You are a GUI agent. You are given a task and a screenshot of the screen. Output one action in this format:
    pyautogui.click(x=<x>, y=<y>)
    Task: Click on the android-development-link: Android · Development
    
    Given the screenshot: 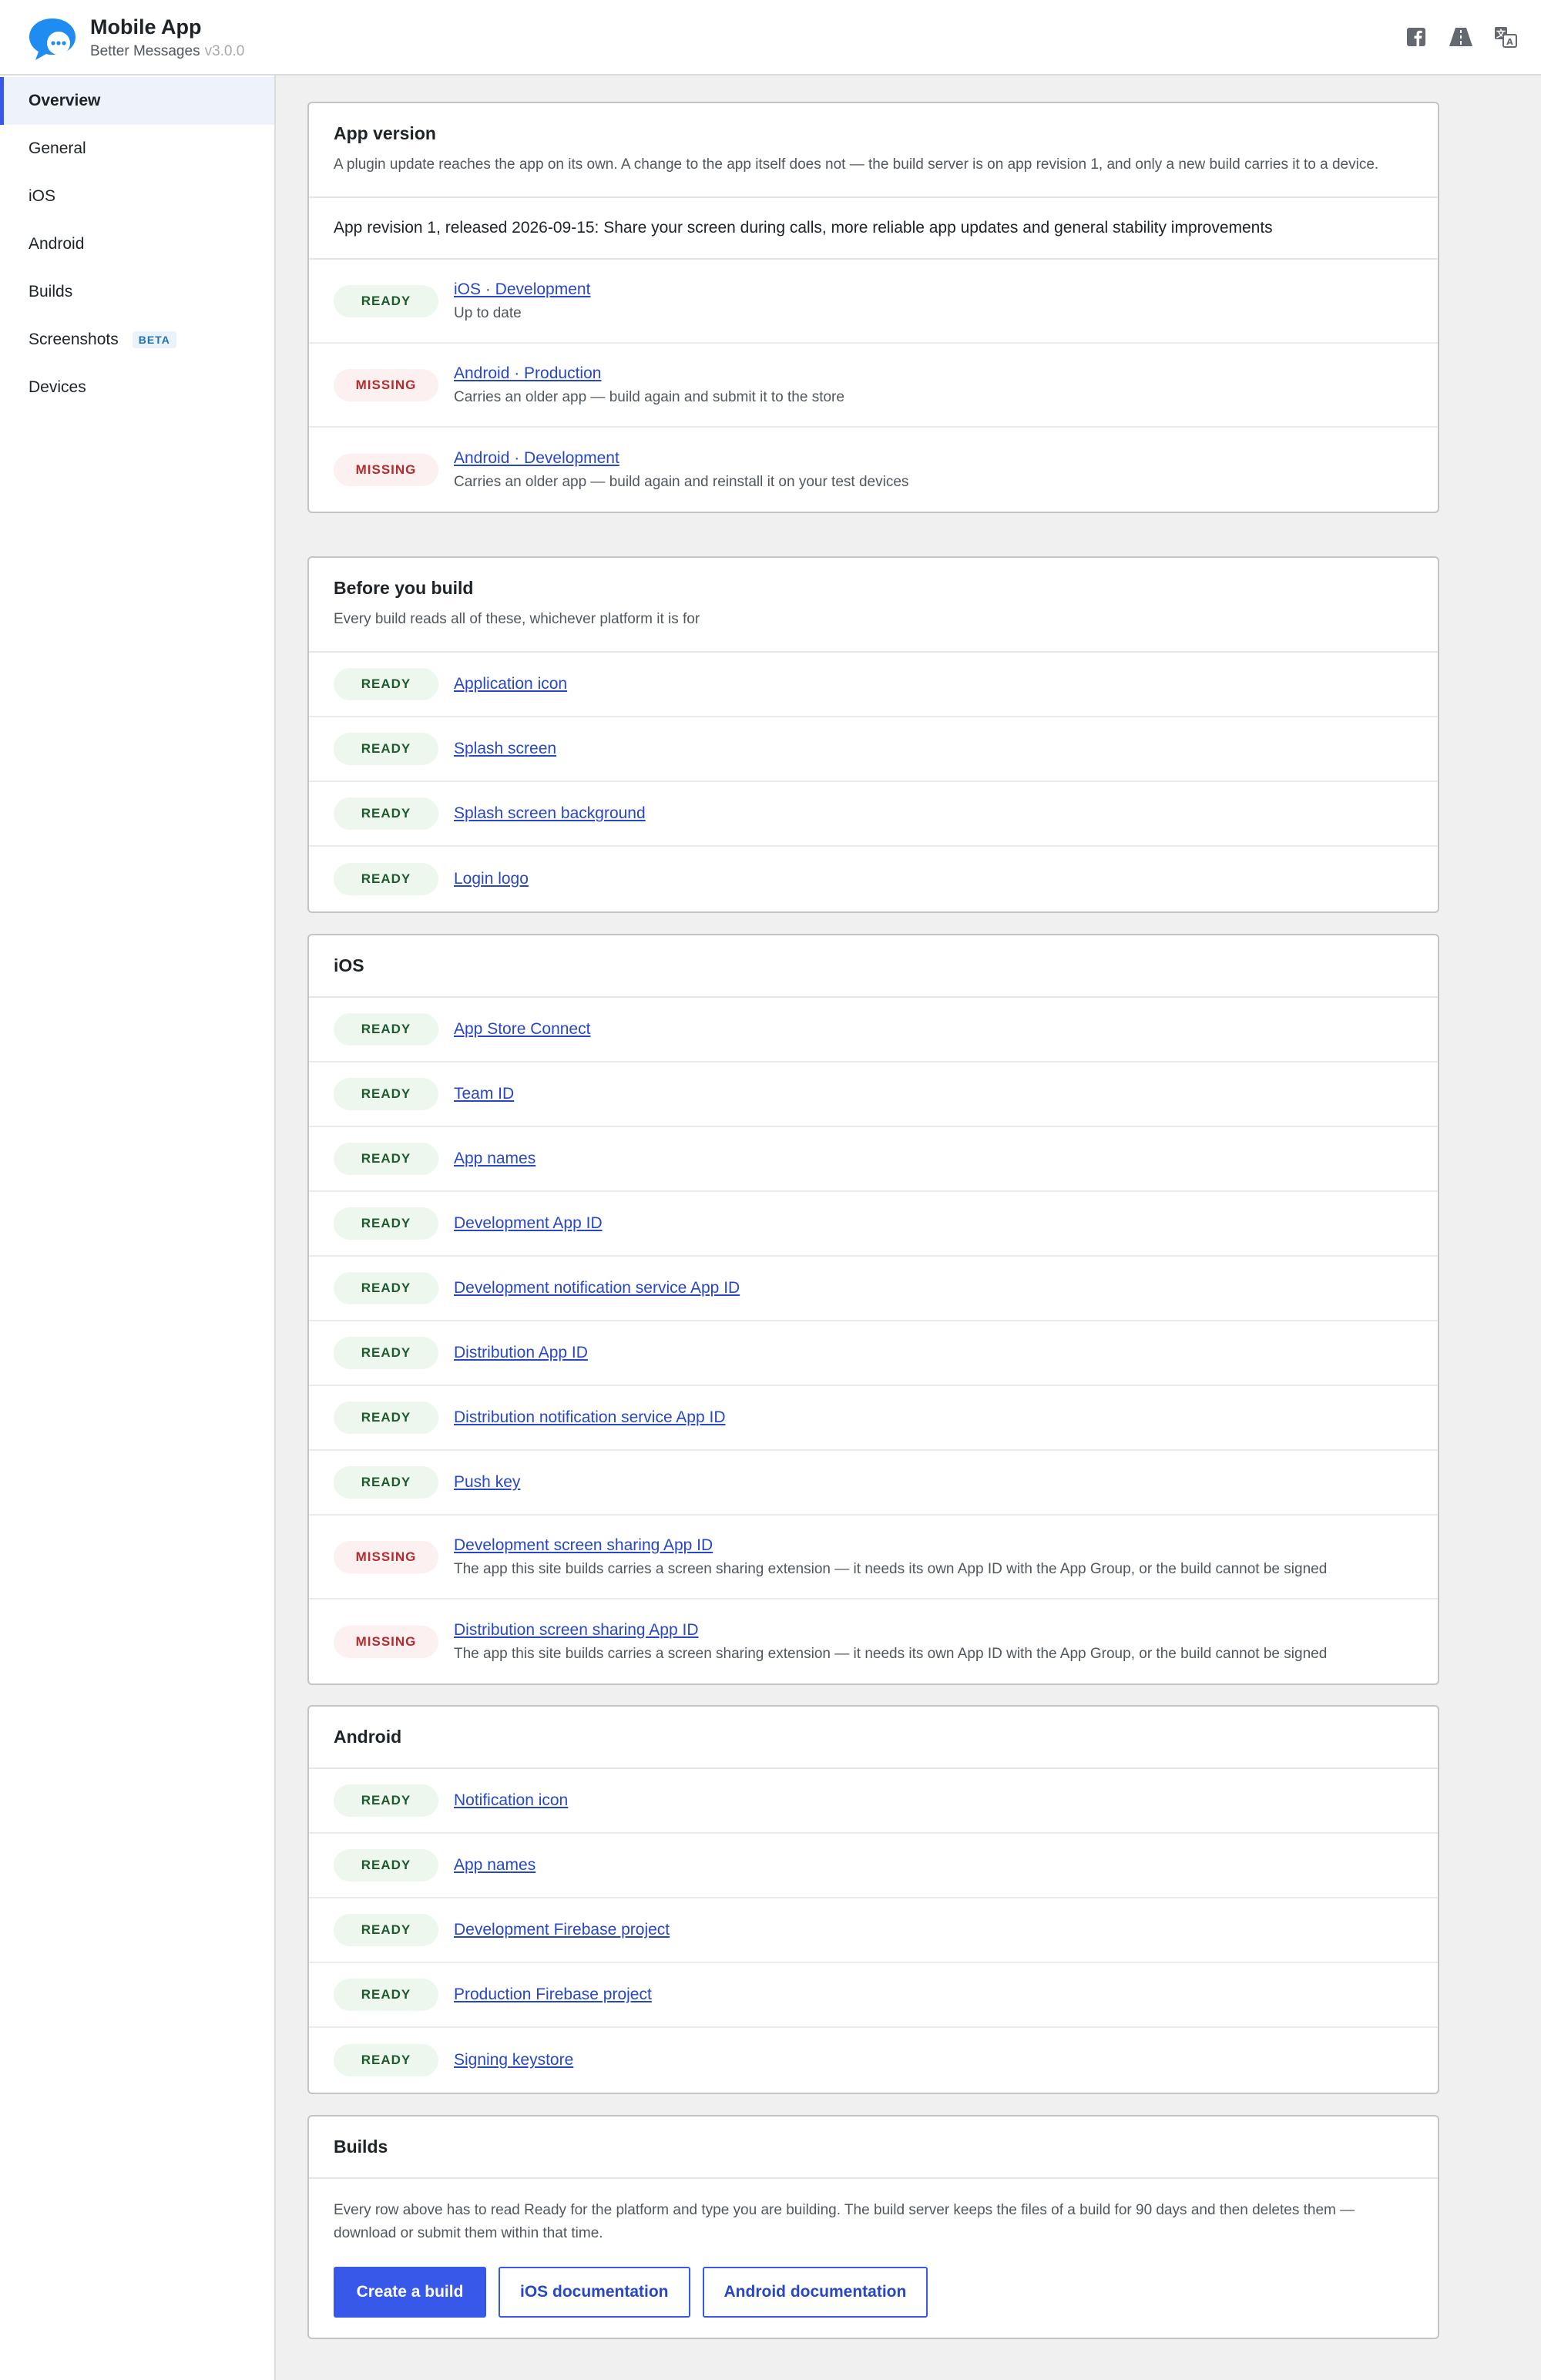 What is the action you would take?
    pyautogui.click(x=536, y=458)
    